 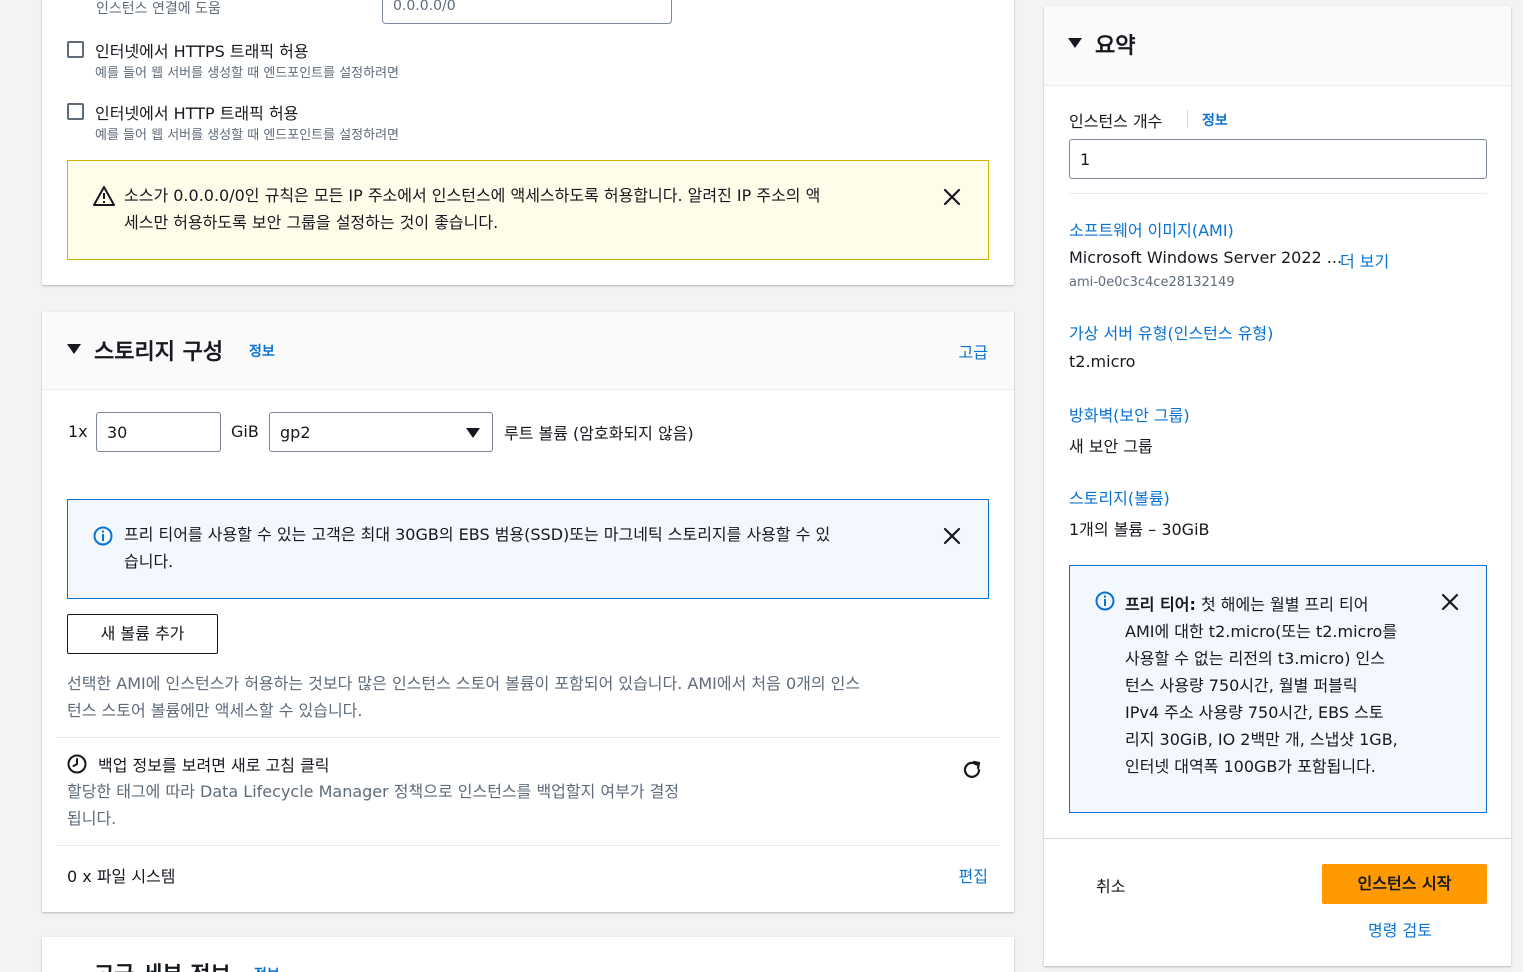 I want to click on instance-type-value: t2.micro, so click(x=1102, y=361).